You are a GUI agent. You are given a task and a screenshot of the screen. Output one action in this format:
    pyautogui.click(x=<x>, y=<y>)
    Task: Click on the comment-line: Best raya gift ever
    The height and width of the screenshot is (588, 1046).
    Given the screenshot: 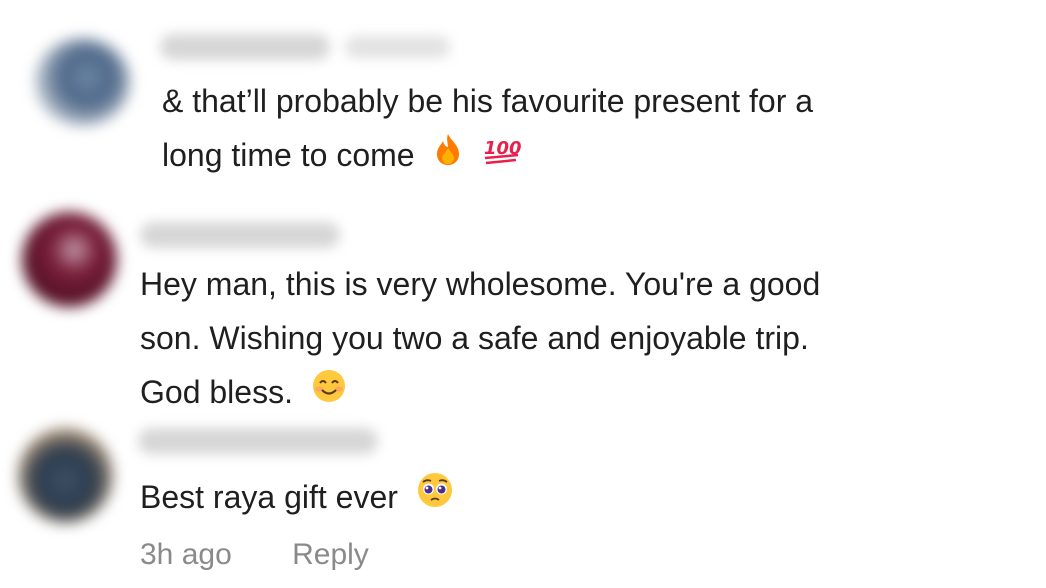 What is the action you would take?
    pyautogui.click(x=296, y=498)
    